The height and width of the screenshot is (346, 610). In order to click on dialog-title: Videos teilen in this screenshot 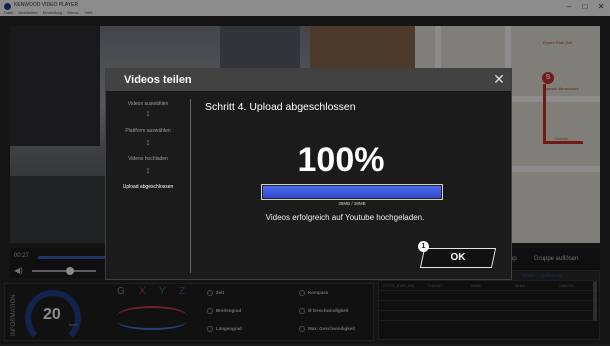, I will do `click(158, 80)`.